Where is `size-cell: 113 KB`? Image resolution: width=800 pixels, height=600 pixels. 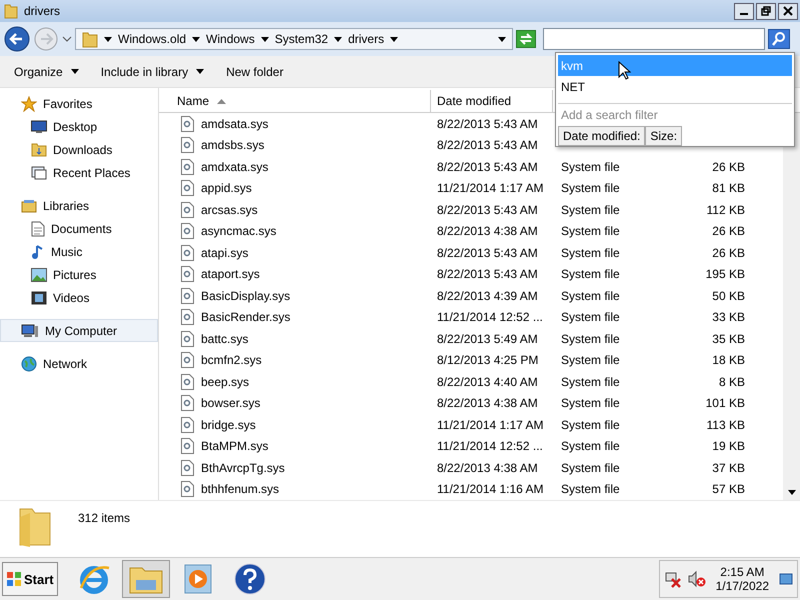 size-cell: 113 KB is located at coordinates (725, 425).